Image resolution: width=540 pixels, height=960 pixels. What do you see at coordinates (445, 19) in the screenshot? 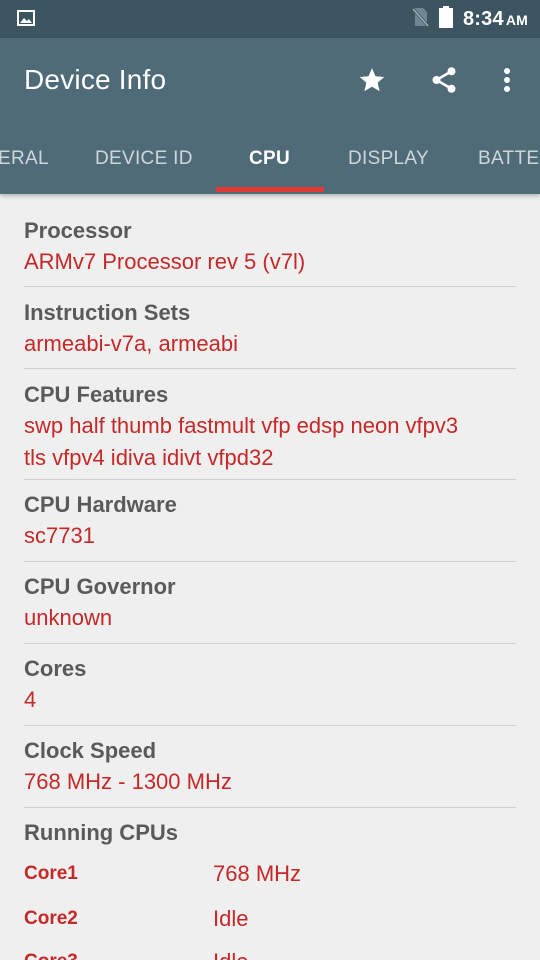
I see `battery-icon` at bounding box center [445, 19].